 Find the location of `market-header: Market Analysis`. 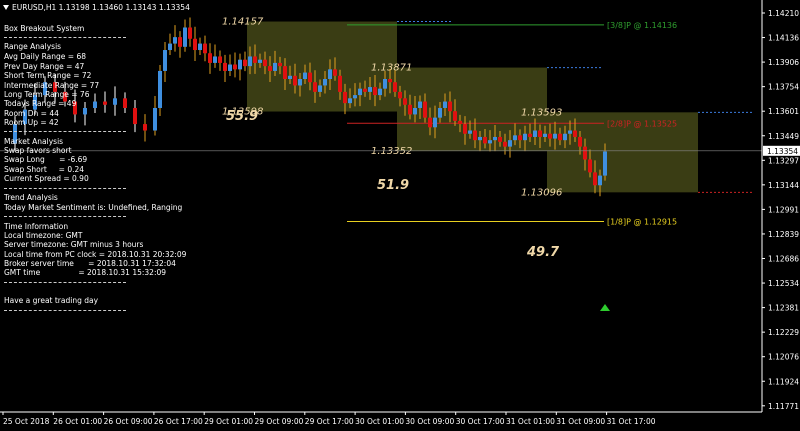

market-header: Market Analysis is located at coordinates (34, 141).